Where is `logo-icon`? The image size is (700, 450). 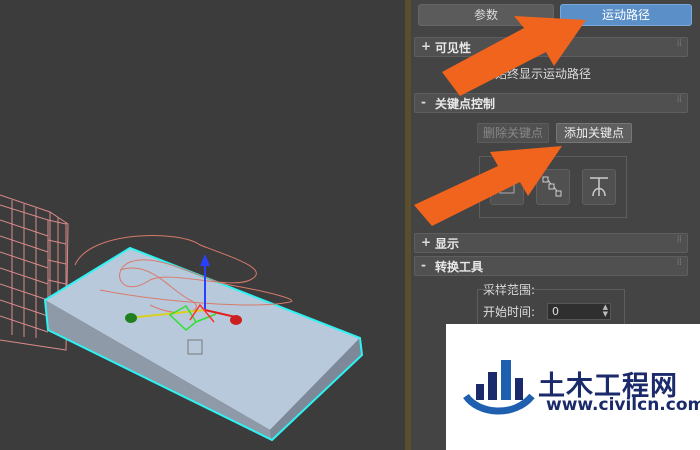
logo-icon is located at coordinates (499, 387).